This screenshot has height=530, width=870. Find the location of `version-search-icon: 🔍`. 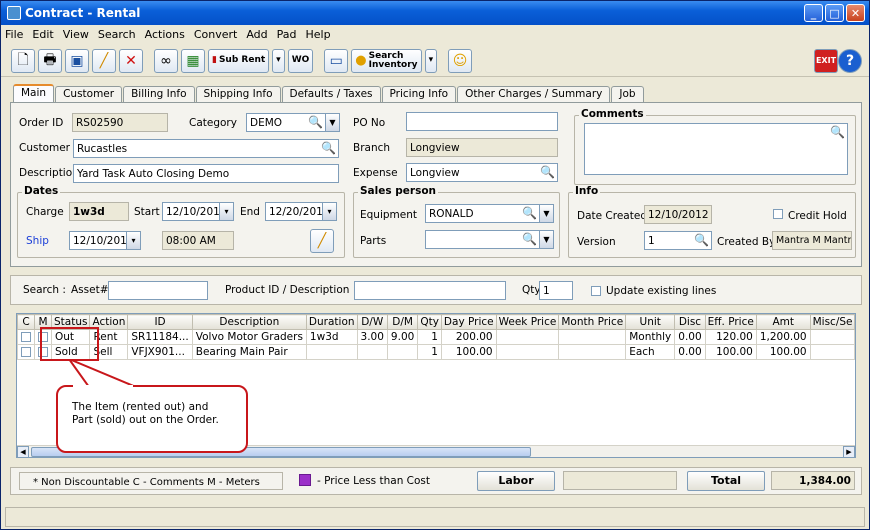

version-search-icon: 🔍 is located at coordinates (701, 240).